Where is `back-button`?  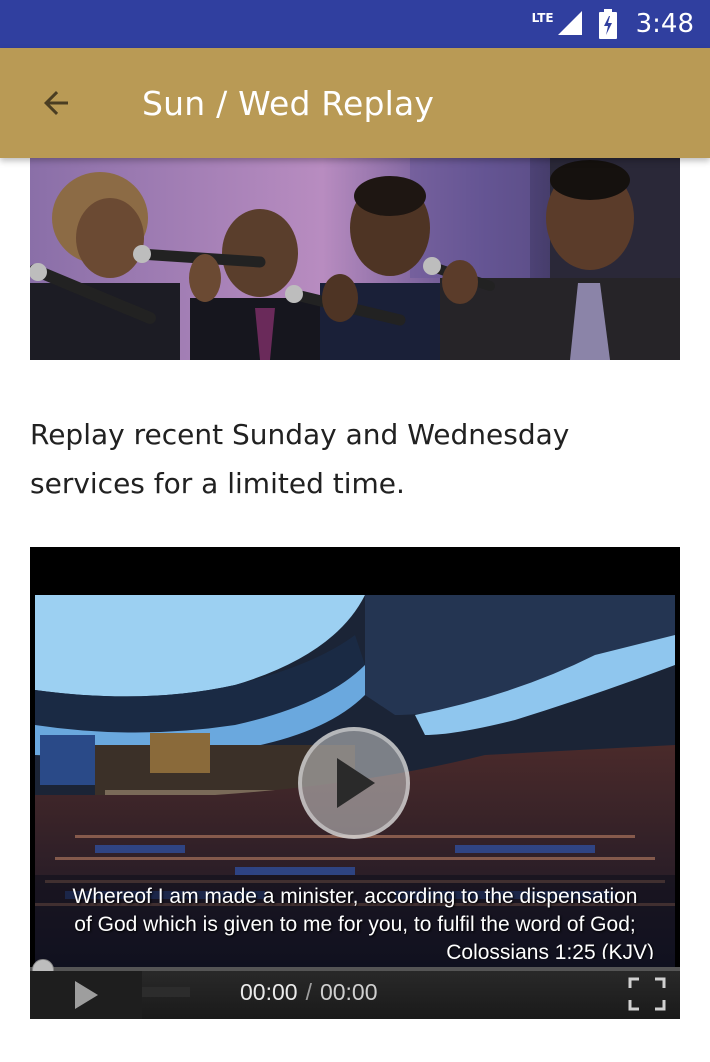
back-button is located at coordinates (56, 103).